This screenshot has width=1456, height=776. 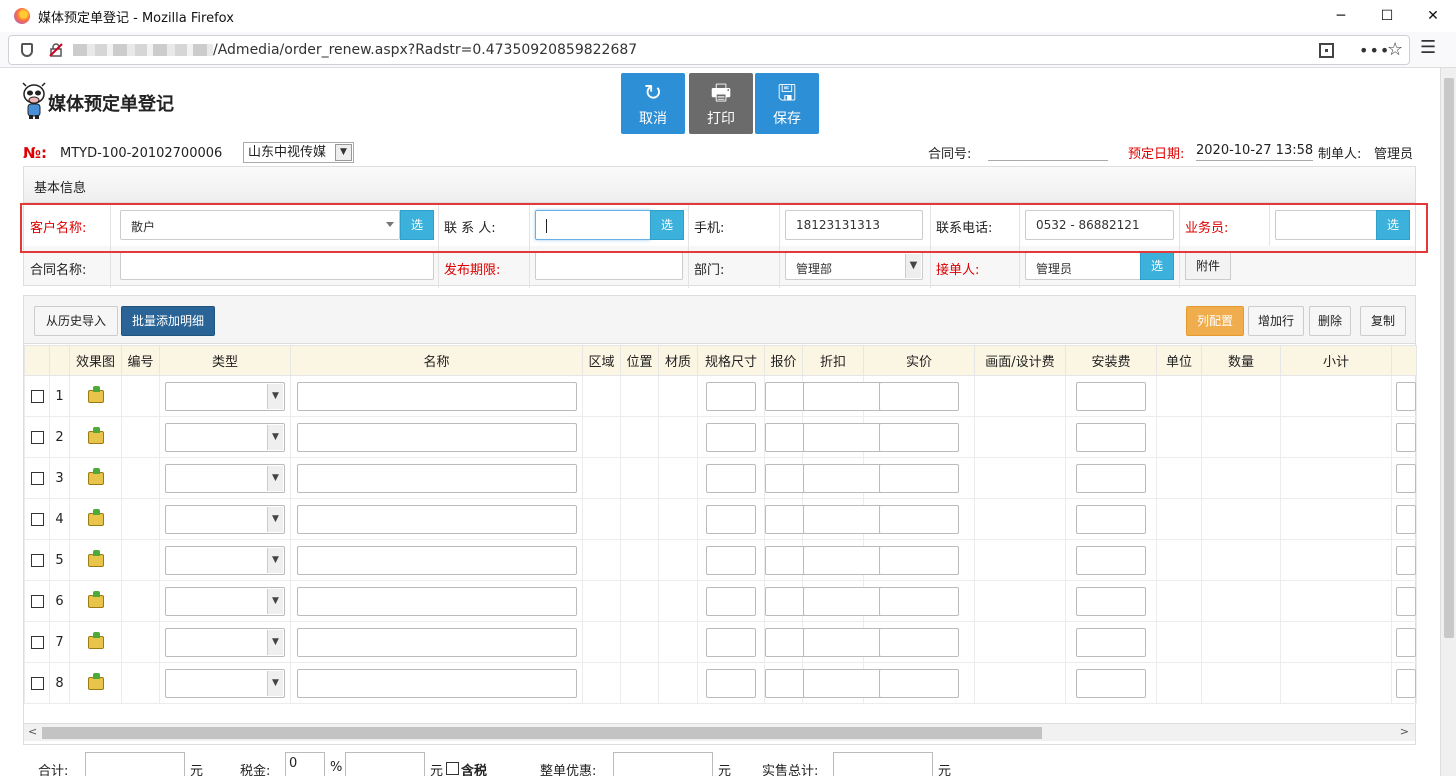 I want to click on salesman-select-button: 选, so click(x=1393, y=225).